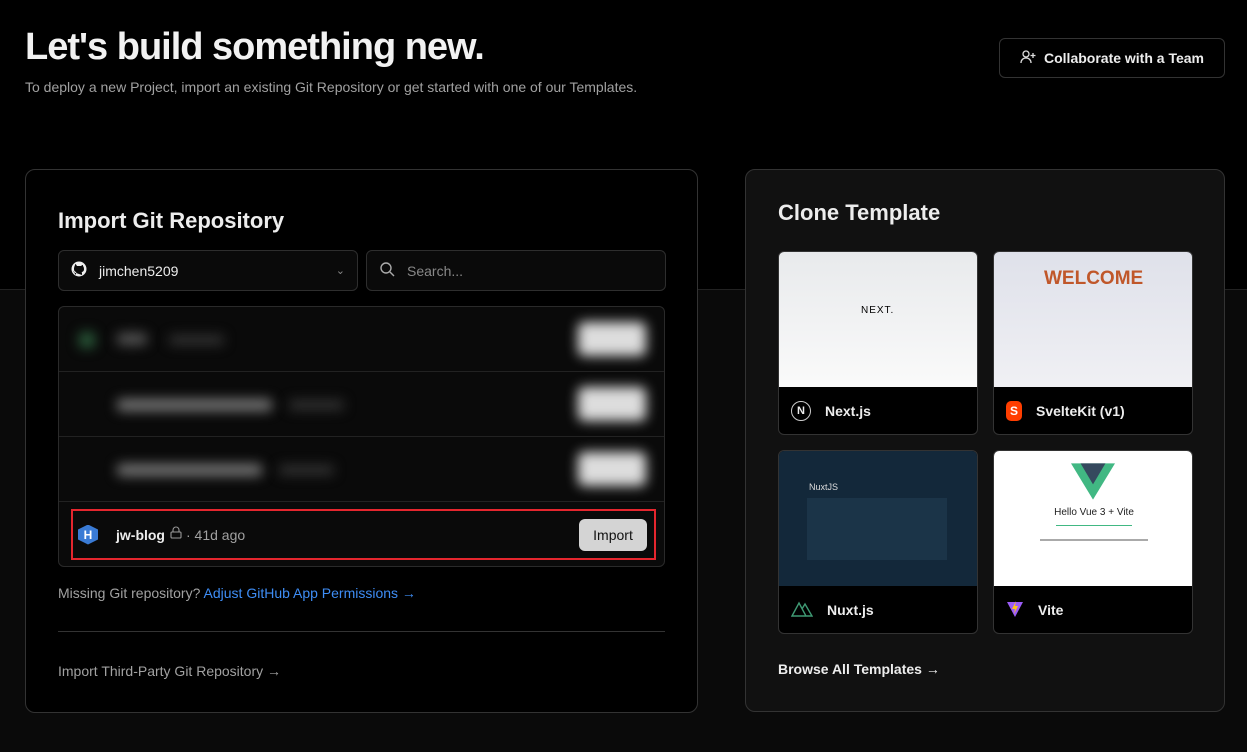 This screenshot has height=752, width=1247. I want to click on divider, so click(361, 631).